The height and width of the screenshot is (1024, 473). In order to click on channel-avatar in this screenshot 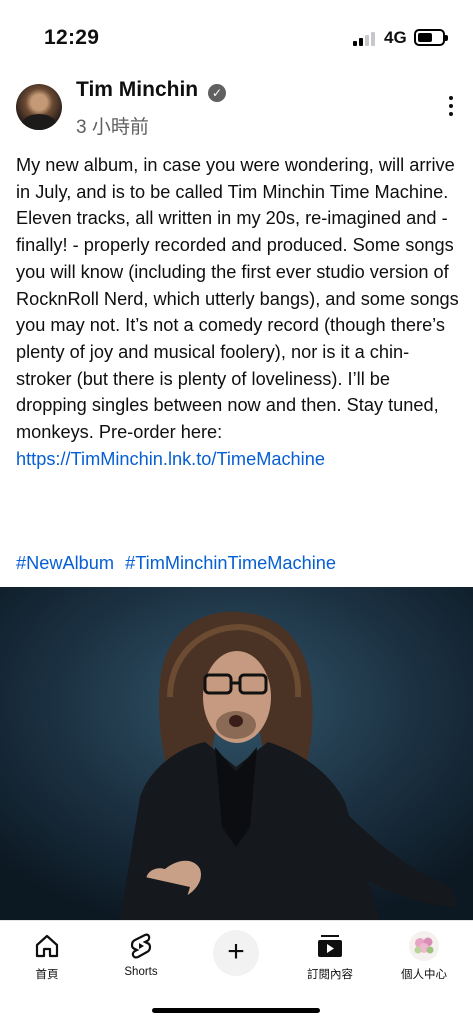, I will do `click(39, 107)`.